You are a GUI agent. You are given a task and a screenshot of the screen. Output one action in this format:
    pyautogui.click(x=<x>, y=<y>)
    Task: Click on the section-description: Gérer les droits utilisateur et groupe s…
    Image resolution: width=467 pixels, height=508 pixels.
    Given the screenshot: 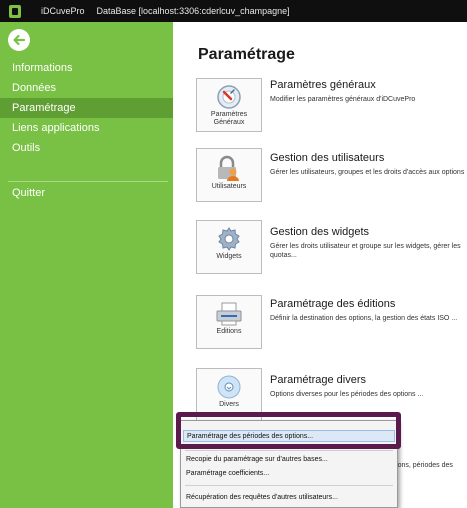 What is the action you would take?
    pyautogui.click(x=365, y=251)
    